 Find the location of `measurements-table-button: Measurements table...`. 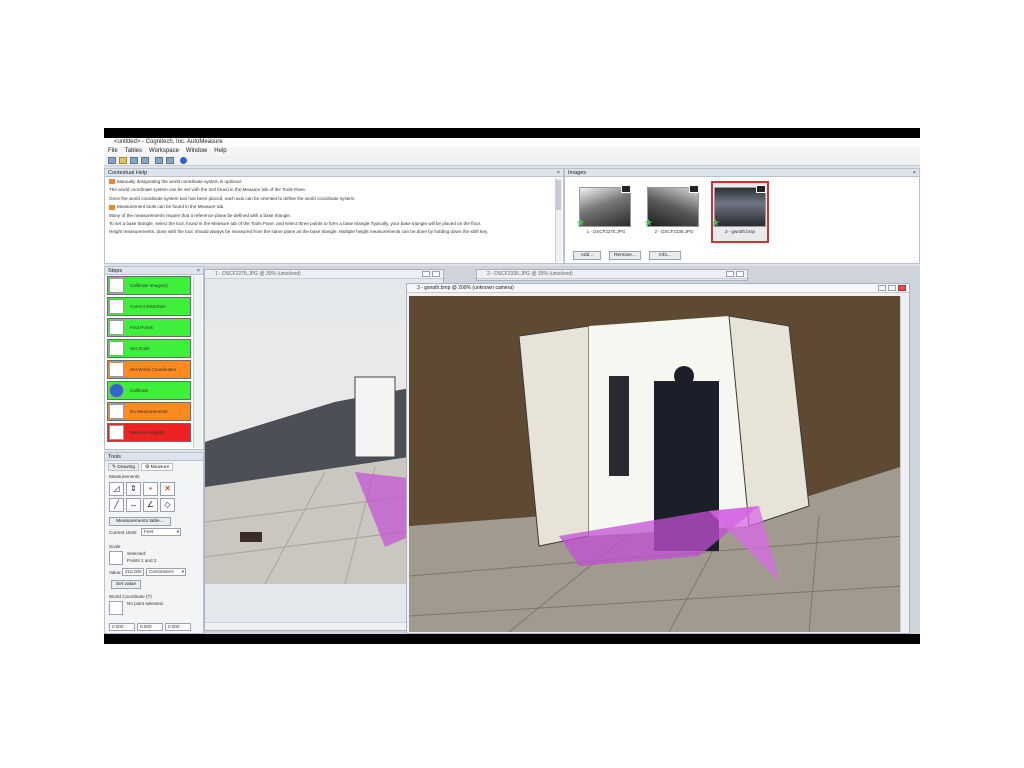

measurements-table-button: Measurements table... is located at coordinates (140, 521).